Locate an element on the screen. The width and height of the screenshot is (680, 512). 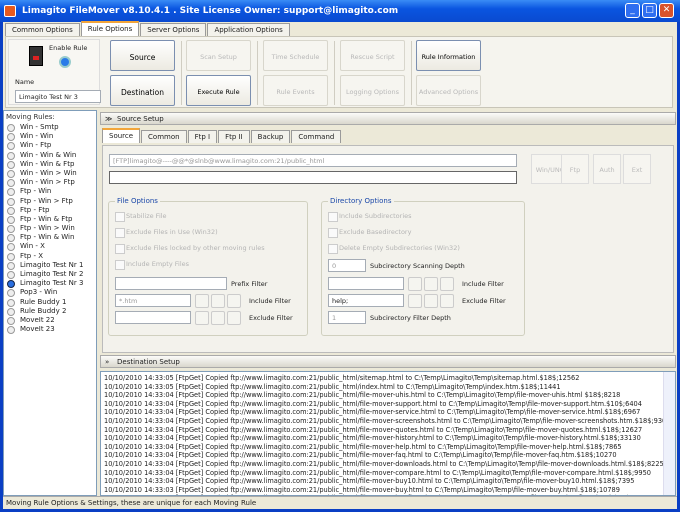
tab-command: Command is located at coordinates (316, 136).